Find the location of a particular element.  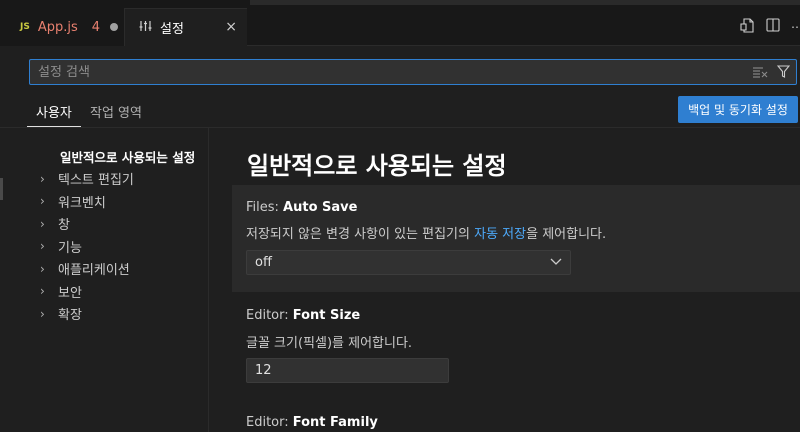

toc-item-label: 보안 is located at coordinates (70, 293).